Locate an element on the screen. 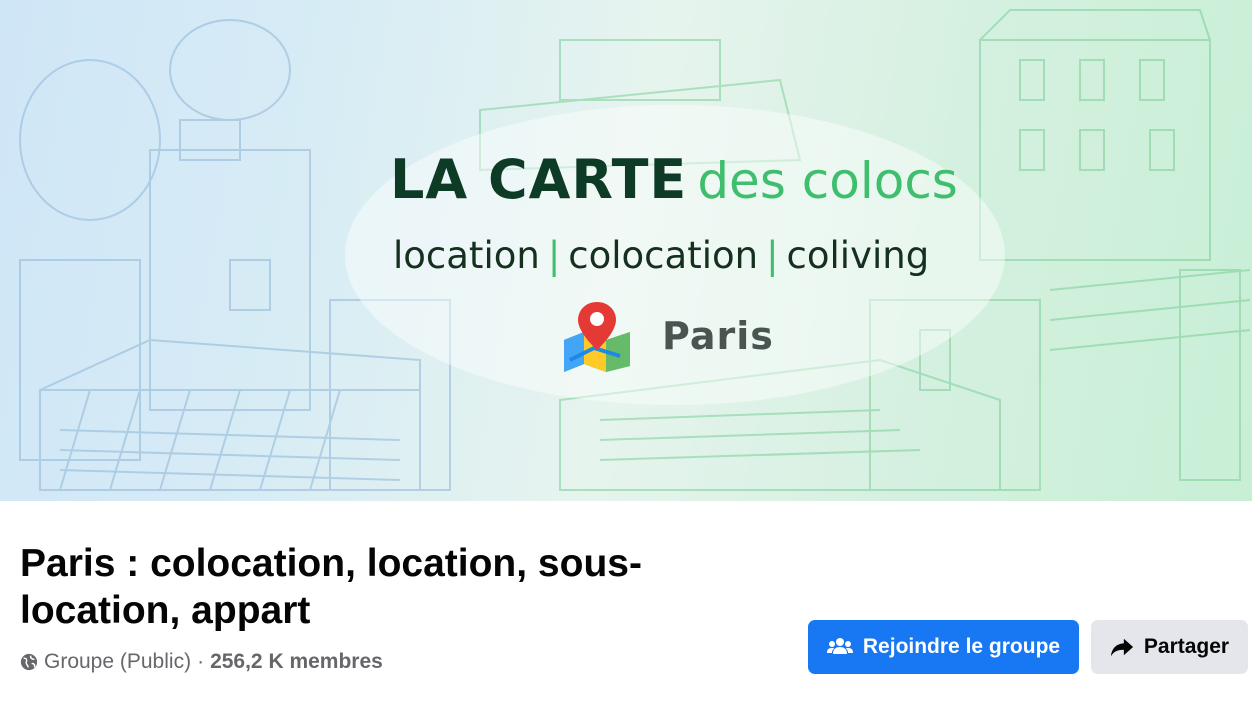  brand-sub: des colocs is located at coordinates (827, 181).